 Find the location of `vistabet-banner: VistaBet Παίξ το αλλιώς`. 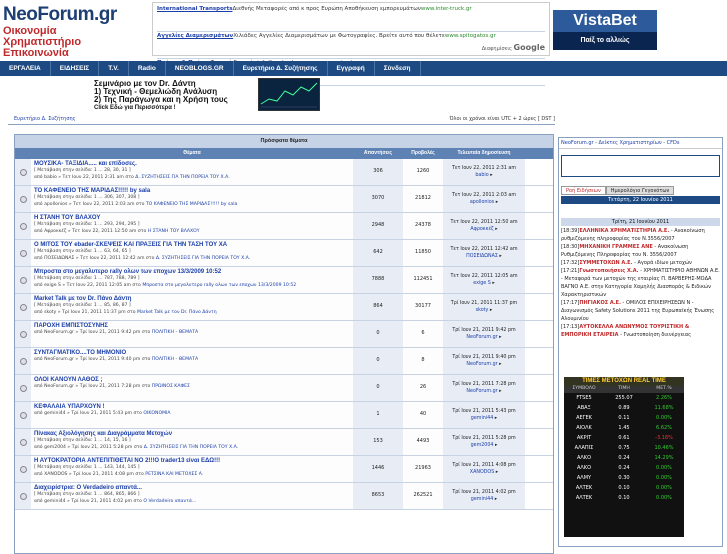

vistabet-banner: VistaBet Παίξ το αλλιώς is located at coordinates (605, 30).